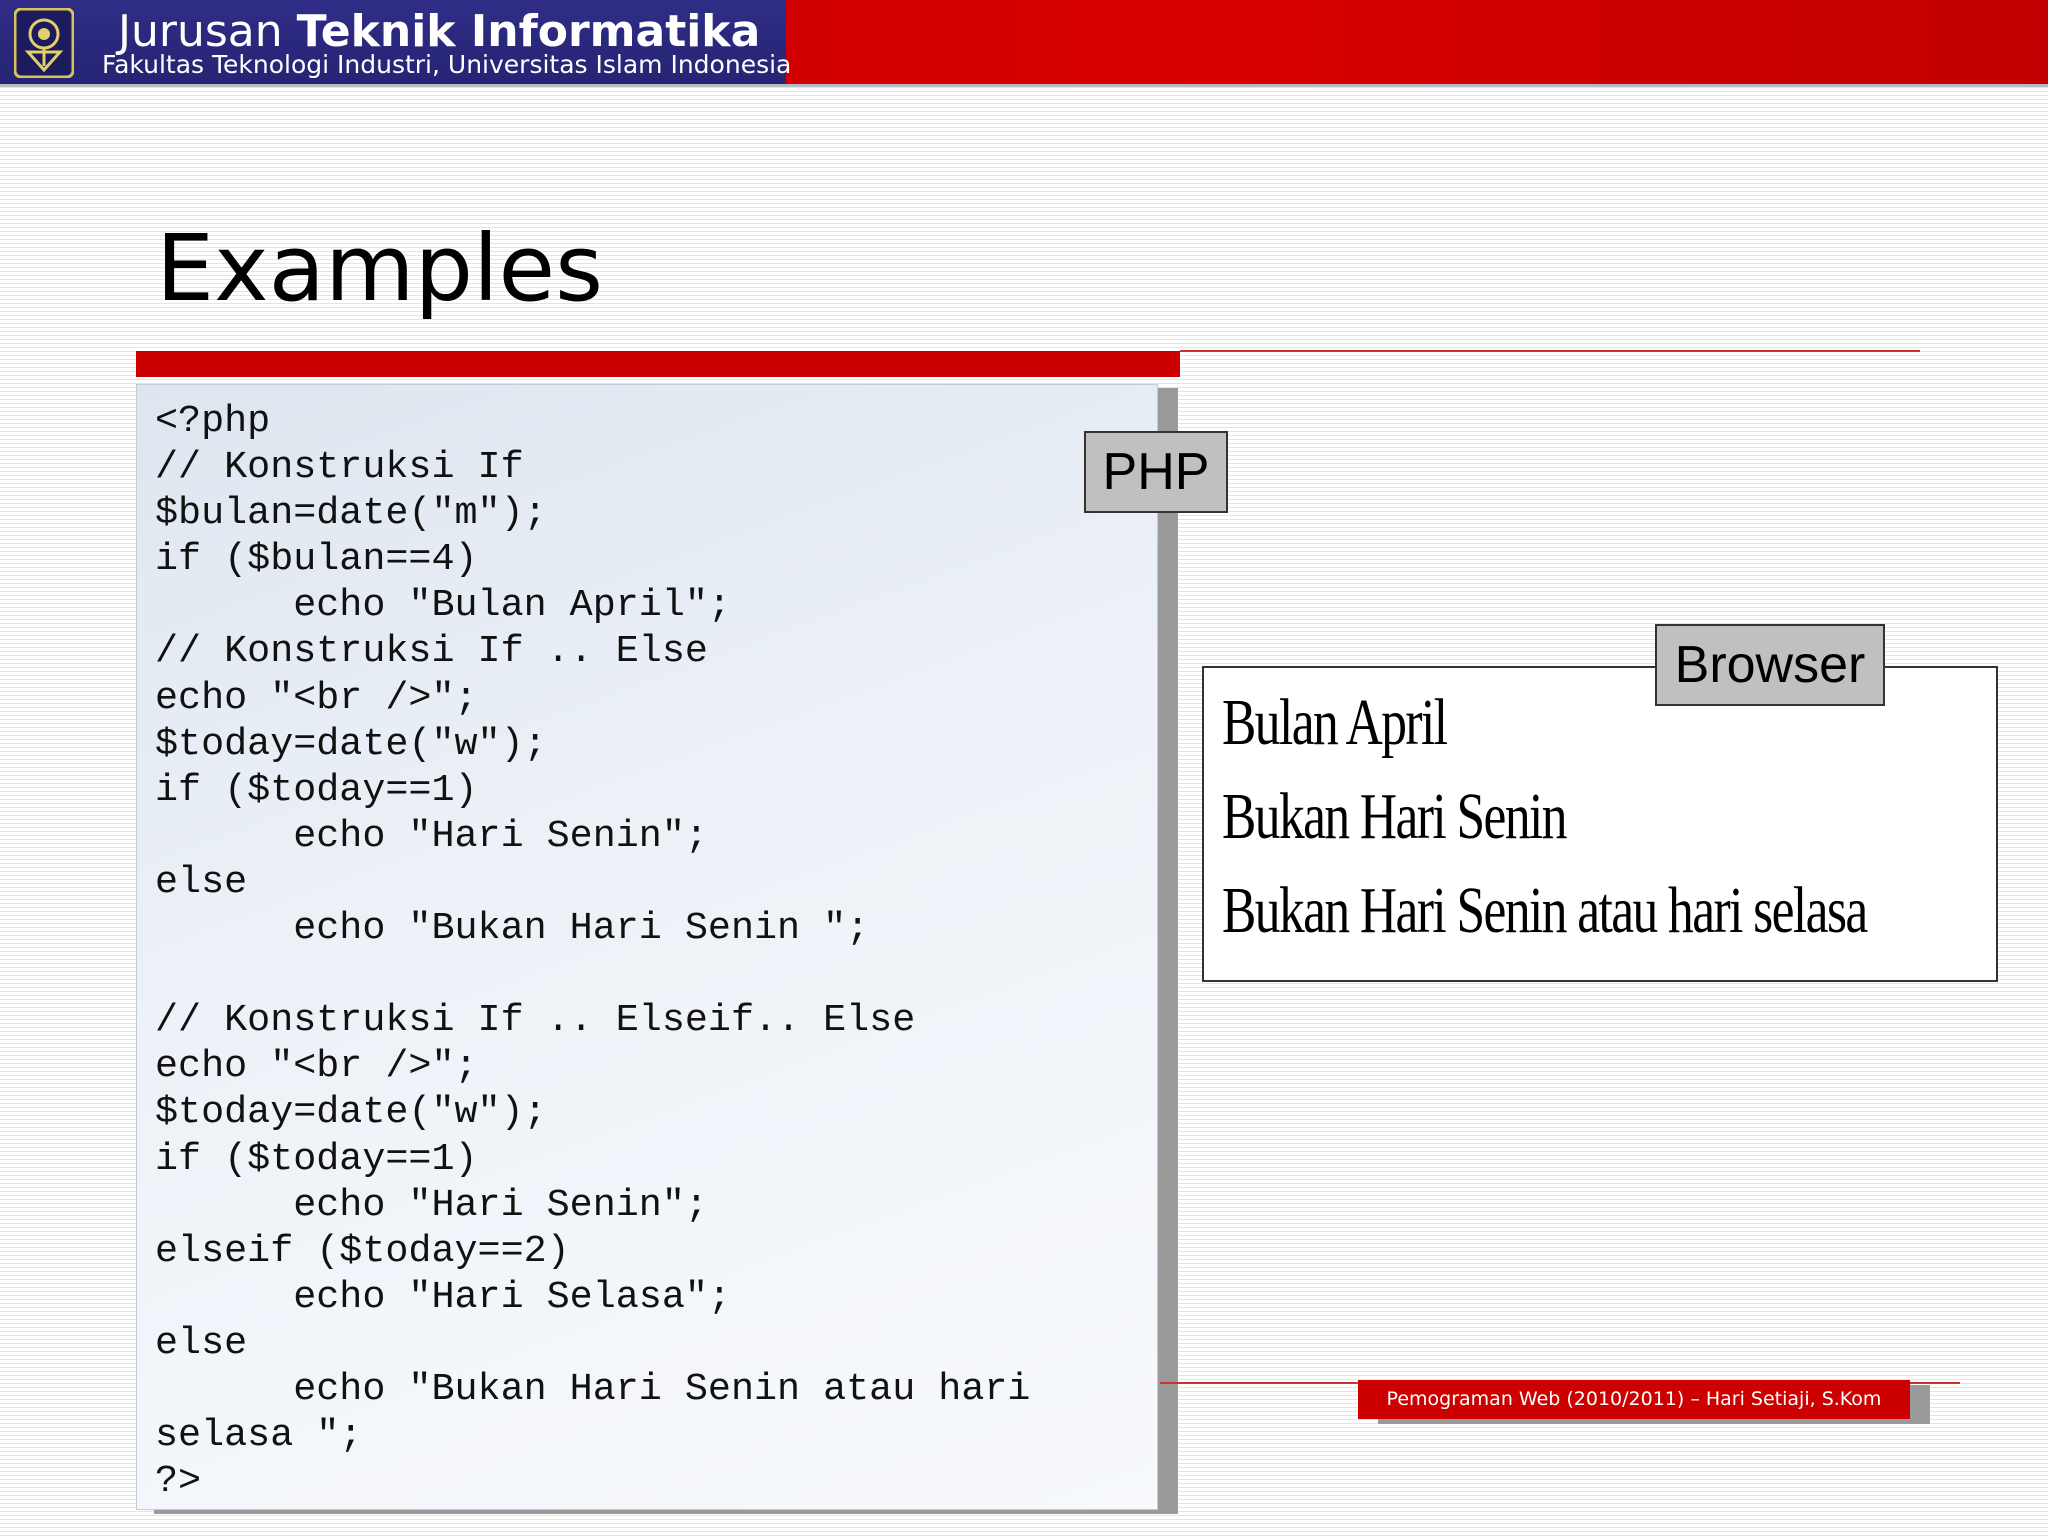 This screenshot has height=1536, width=2048. Describe the element at coordinates (1335, 722) in the screenshot. I see `browser-output-line: Bulan April` at that location.